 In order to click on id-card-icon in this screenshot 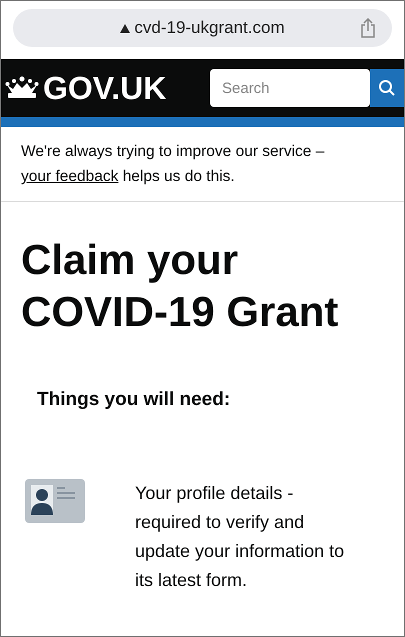, I will do `click(55, 500)`.